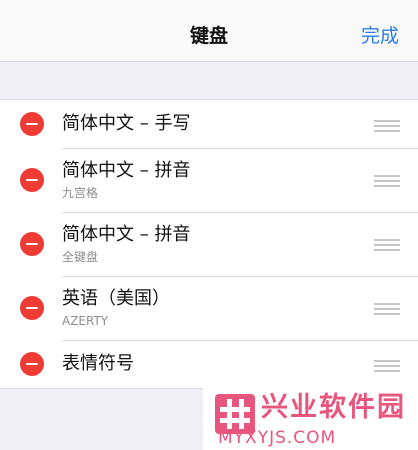 This screenshot has height=450, width=418. I want to click on keyboard-row-pinyin-9key: 简体中文 – 拼音 九宫格, so click(209, 180).